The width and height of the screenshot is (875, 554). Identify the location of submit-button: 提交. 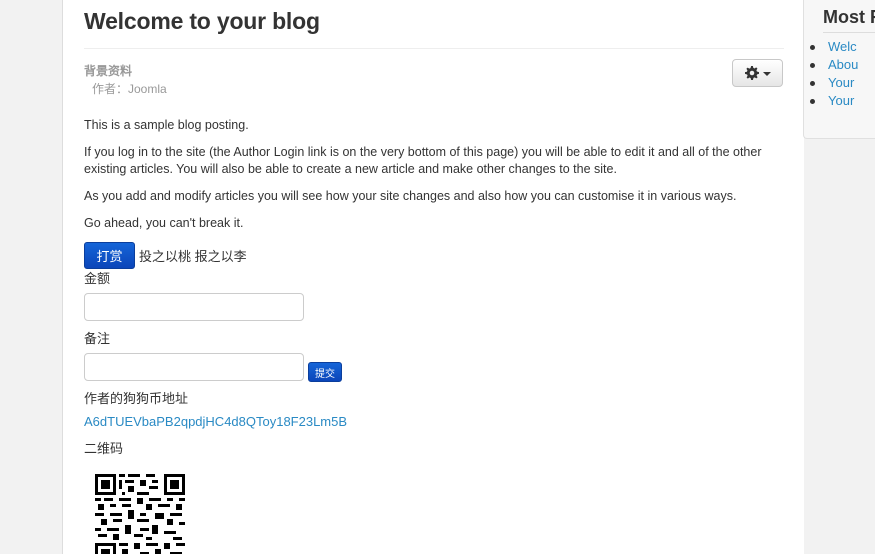
(325, 372).